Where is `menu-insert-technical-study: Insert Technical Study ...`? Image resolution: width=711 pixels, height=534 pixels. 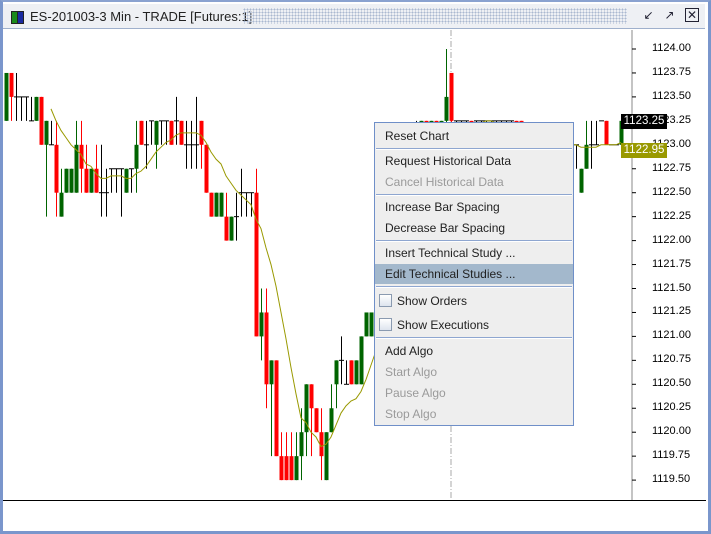 menu-insert-technical-study: Insert Technical Study ... is located at coordinates (474, 253).